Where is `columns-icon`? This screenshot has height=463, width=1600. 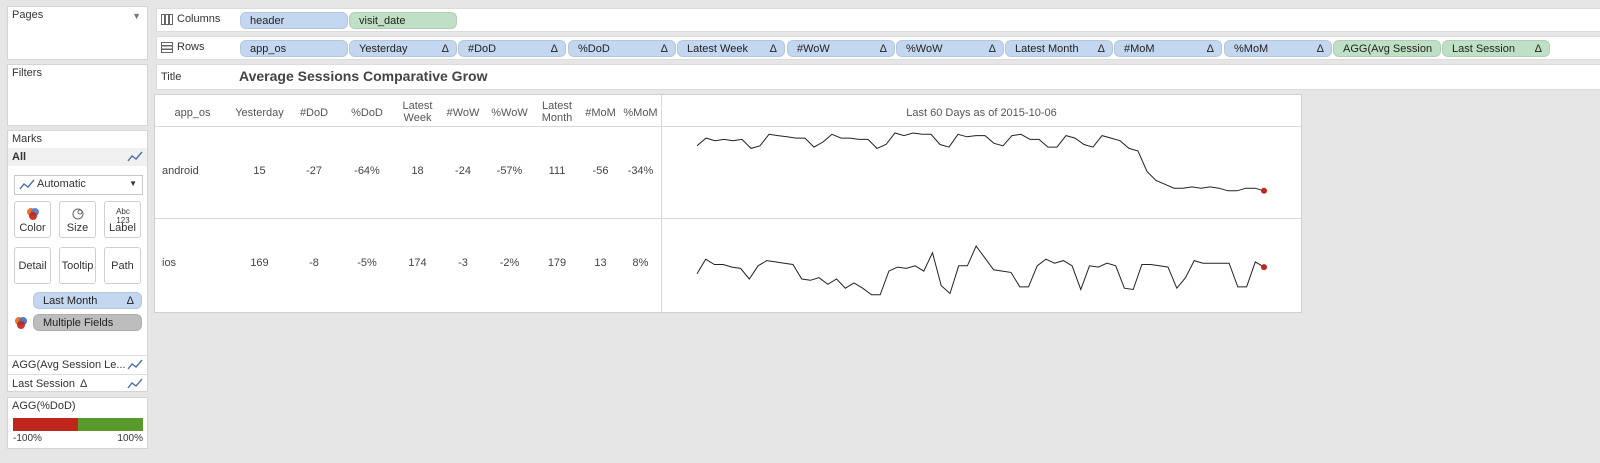
columns-icon is located at coordinates (167, 19).